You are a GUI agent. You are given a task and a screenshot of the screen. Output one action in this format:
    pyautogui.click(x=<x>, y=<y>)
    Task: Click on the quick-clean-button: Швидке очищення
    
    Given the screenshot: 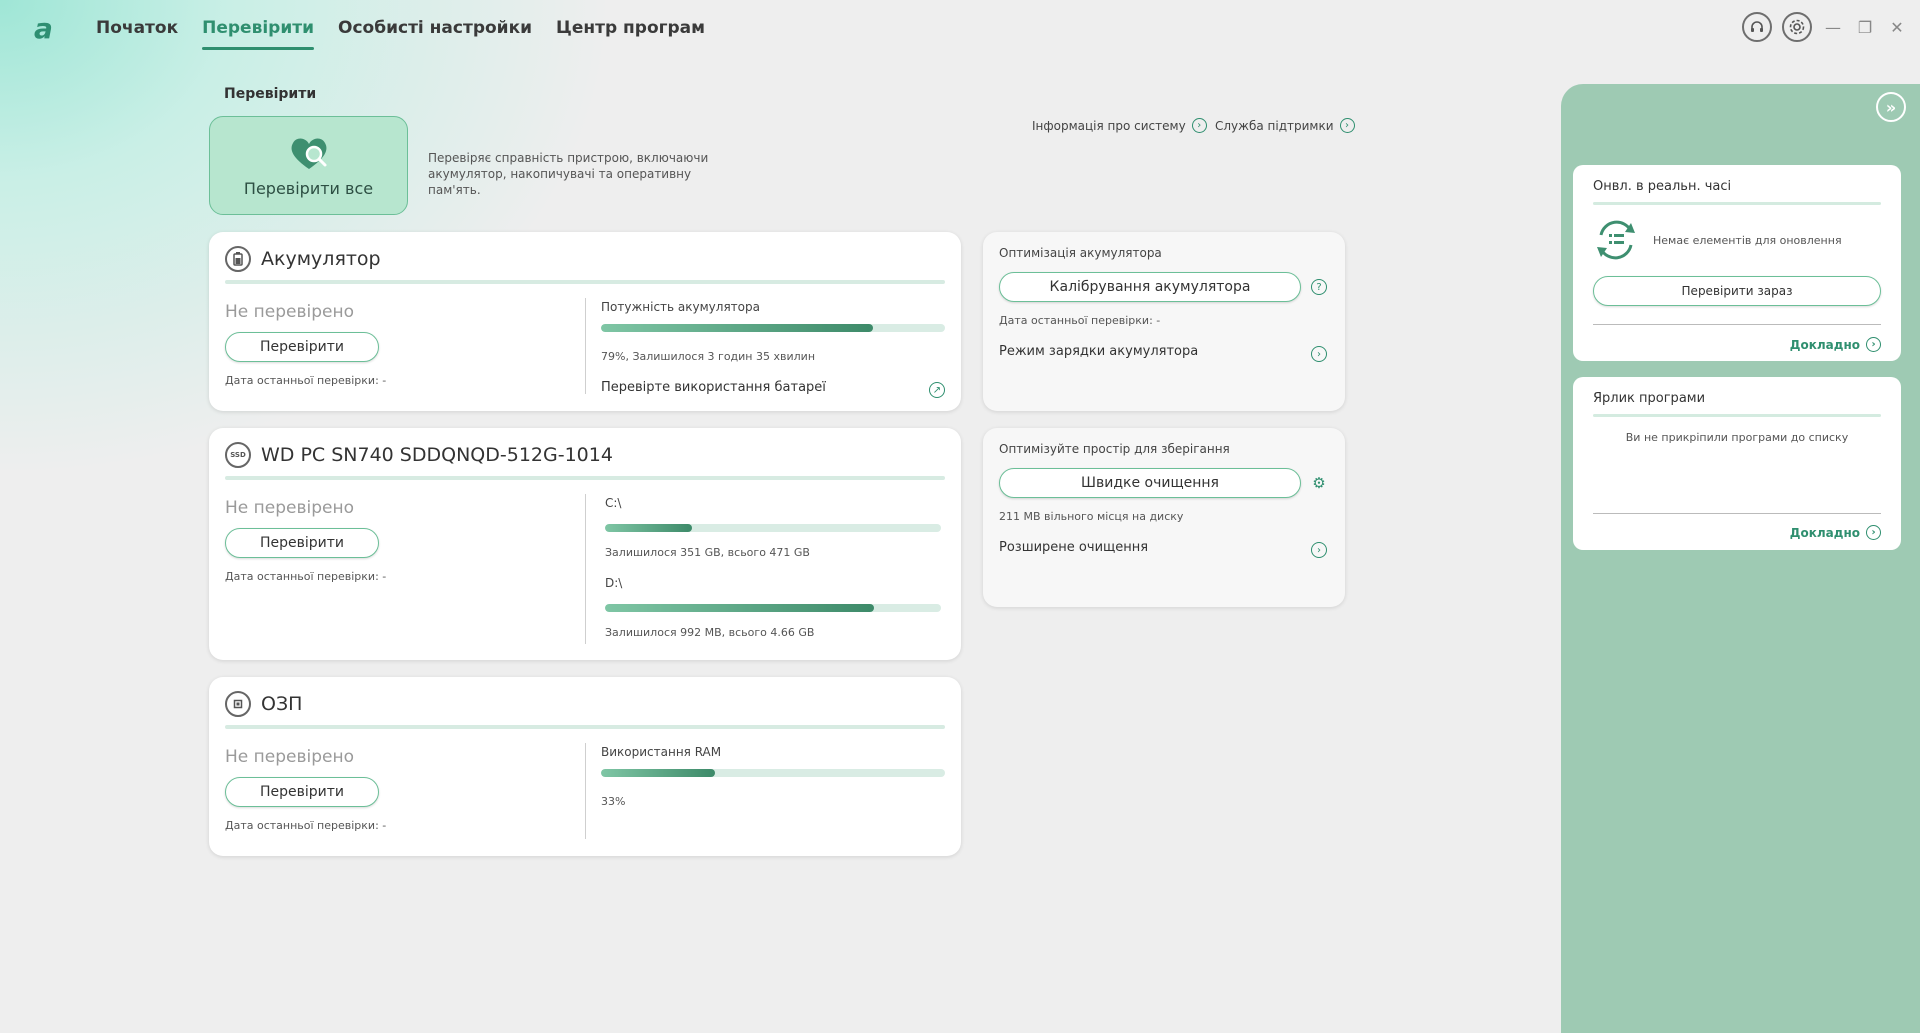 What is the action you would take?
    pyautogui.click(x=1150, y=483)
    